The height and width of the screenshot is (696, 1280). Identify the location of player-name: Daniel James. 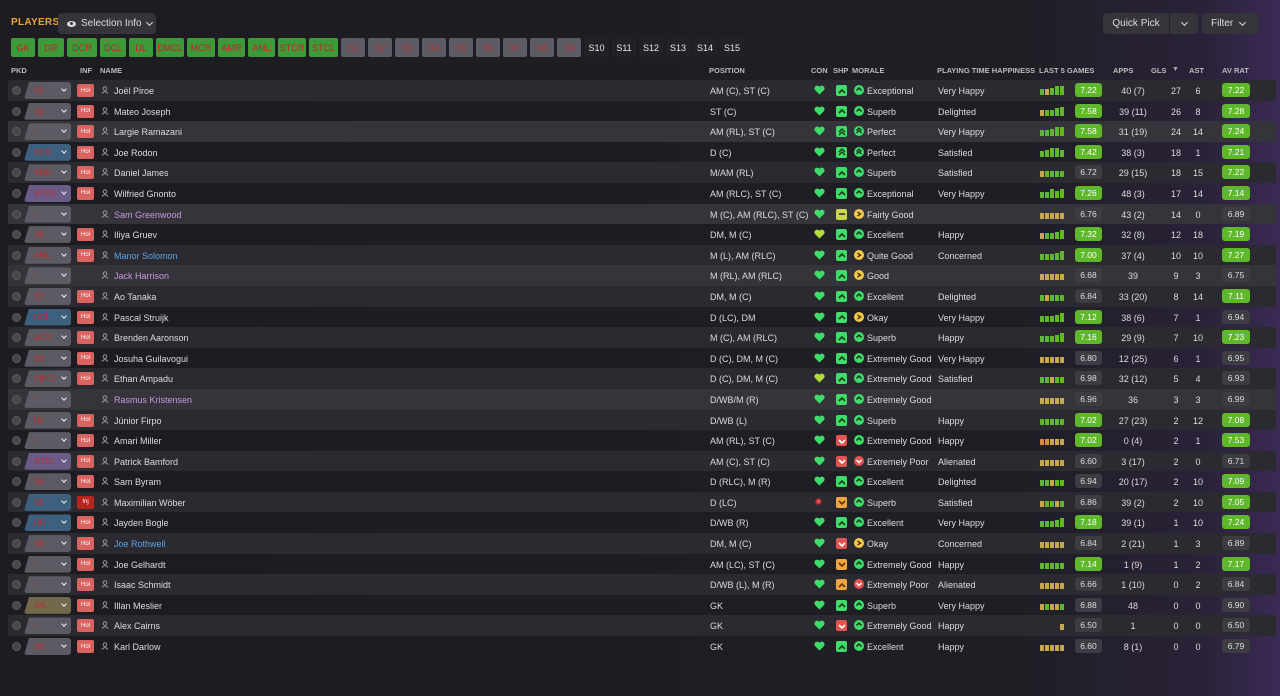
(141, 173).